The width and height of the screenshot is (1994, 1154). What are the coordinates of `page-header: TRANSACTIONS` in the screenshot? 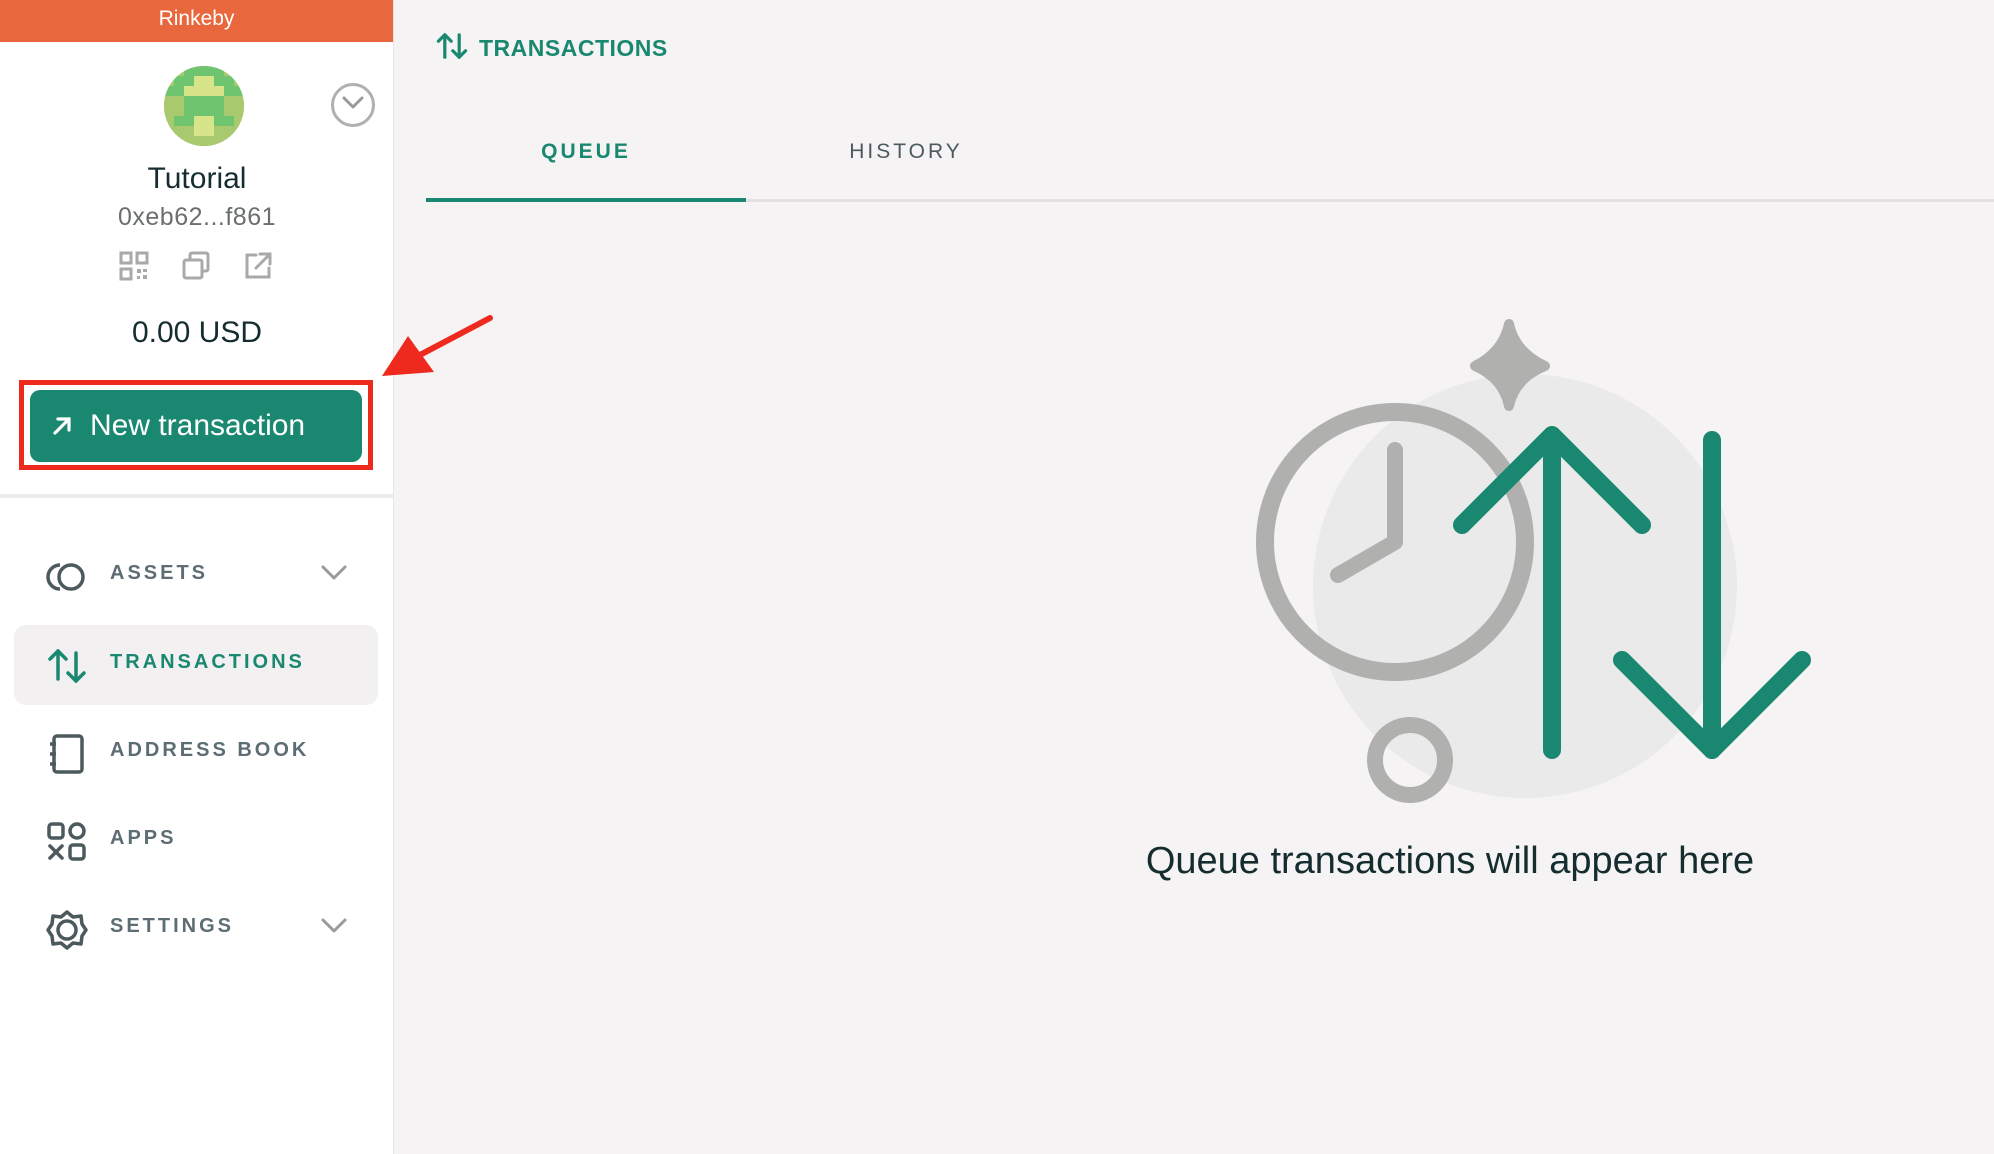 It's located at (551, 48).